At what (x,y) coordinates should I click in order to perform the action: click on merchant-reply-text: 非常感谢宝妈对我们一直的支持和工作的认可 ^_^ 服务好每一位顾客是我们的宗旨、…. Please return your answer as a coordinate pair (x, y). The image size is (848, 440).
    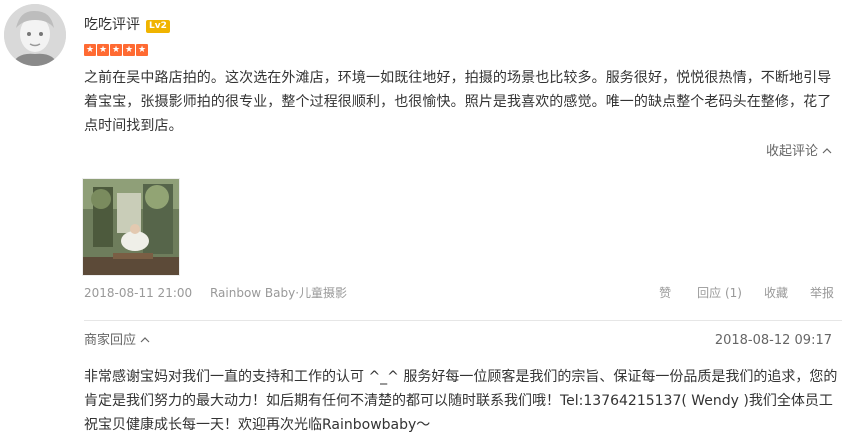
    Looking at the image, I should click on (461, 401).